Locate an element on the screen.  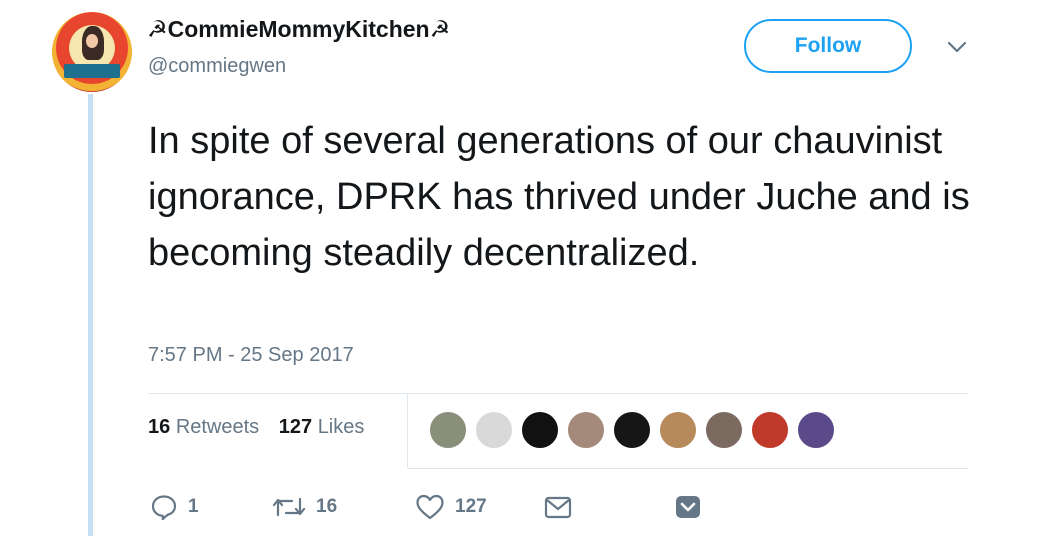
like-button: 127 is located at coordinates (451, 507).